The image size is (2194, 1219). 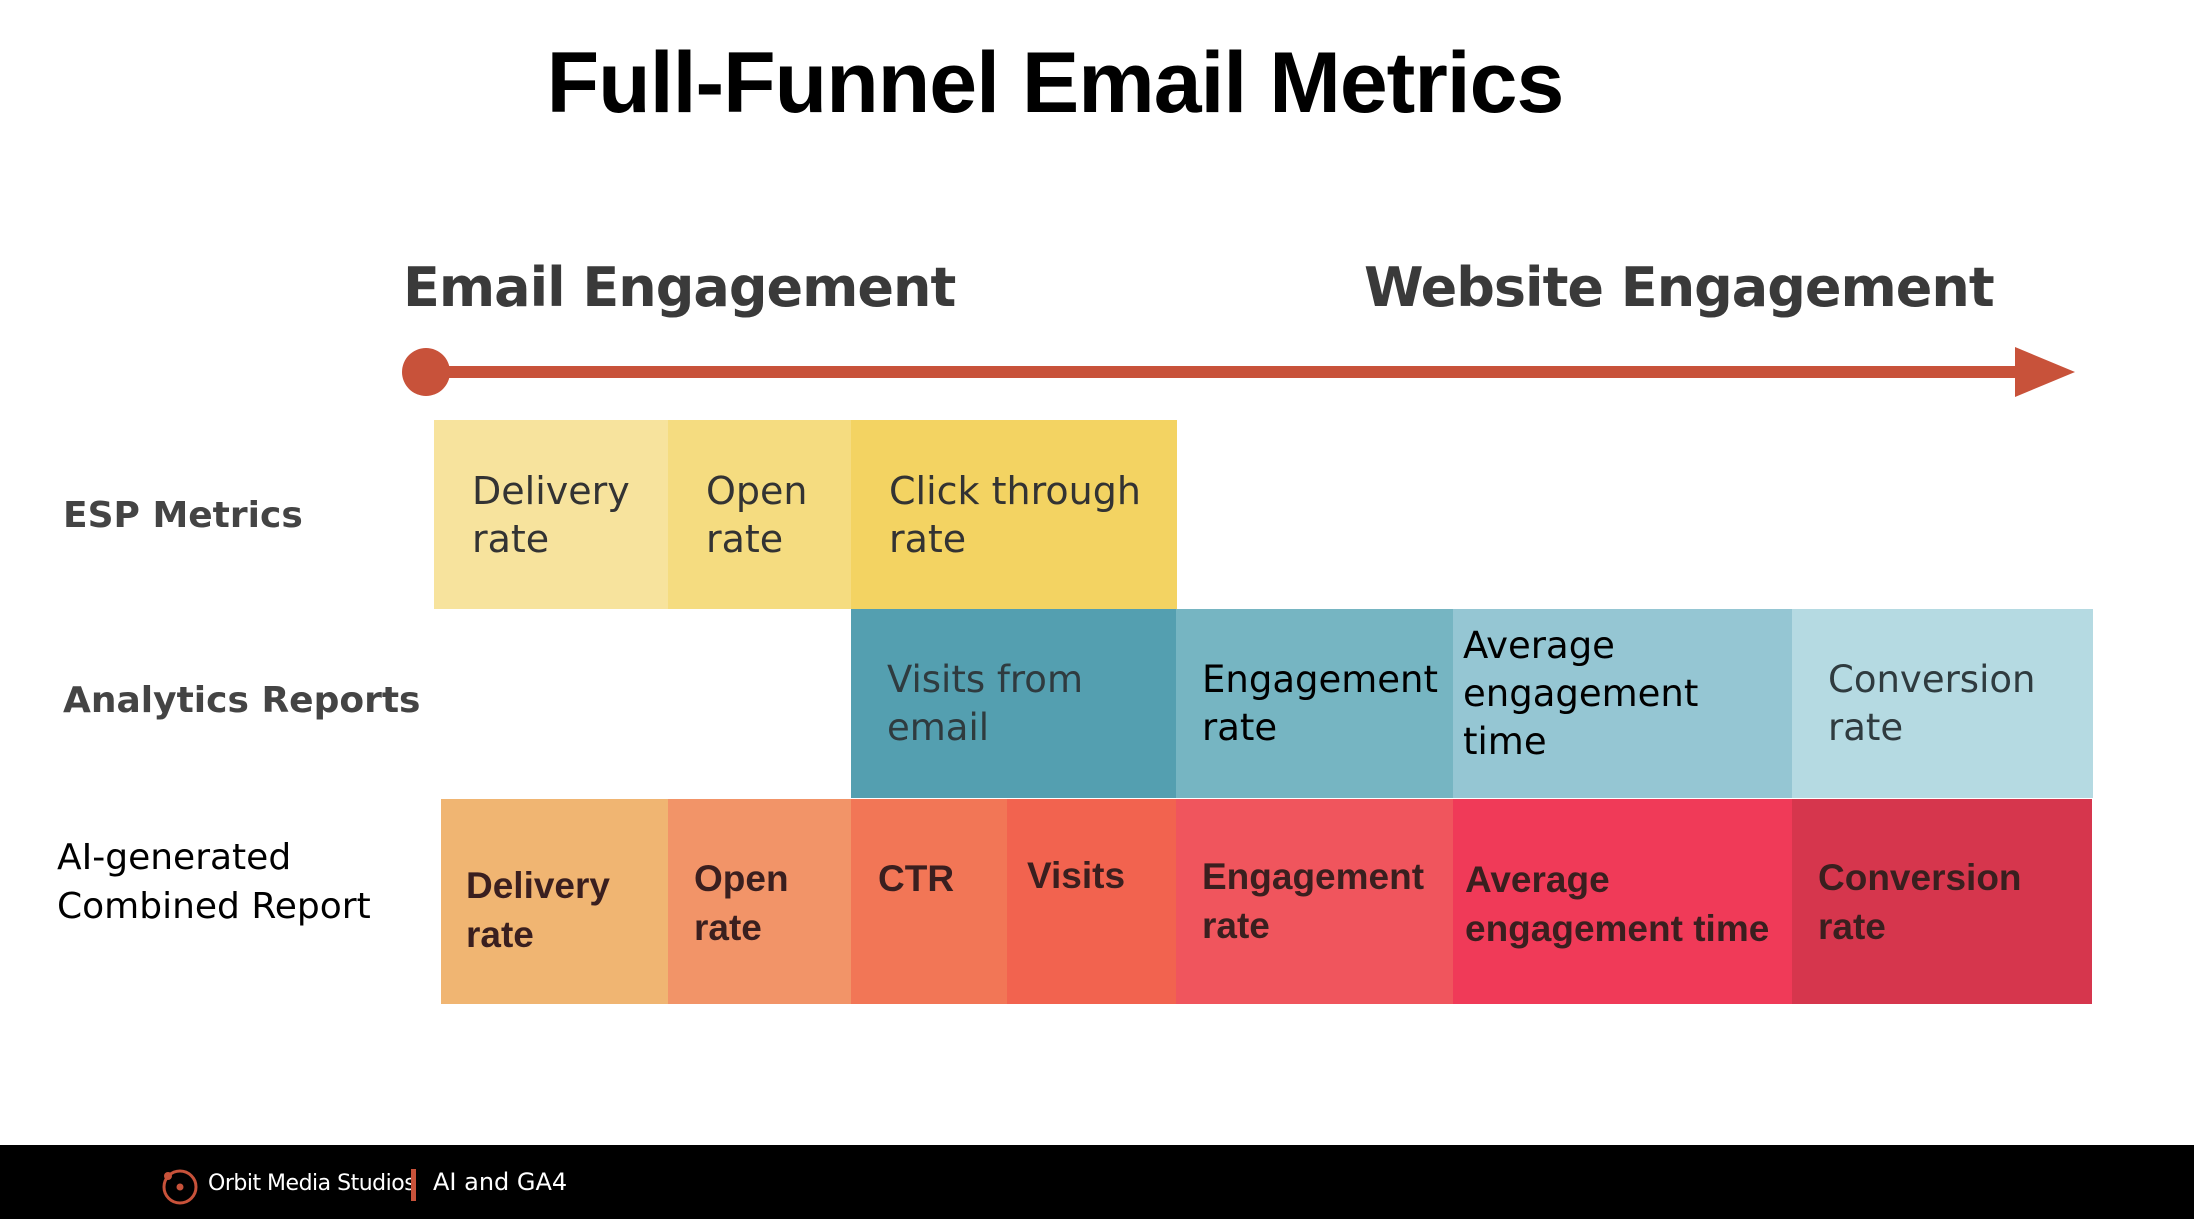 I want to click on deck-title: AI and GA4, so click(x=500, y=1182).